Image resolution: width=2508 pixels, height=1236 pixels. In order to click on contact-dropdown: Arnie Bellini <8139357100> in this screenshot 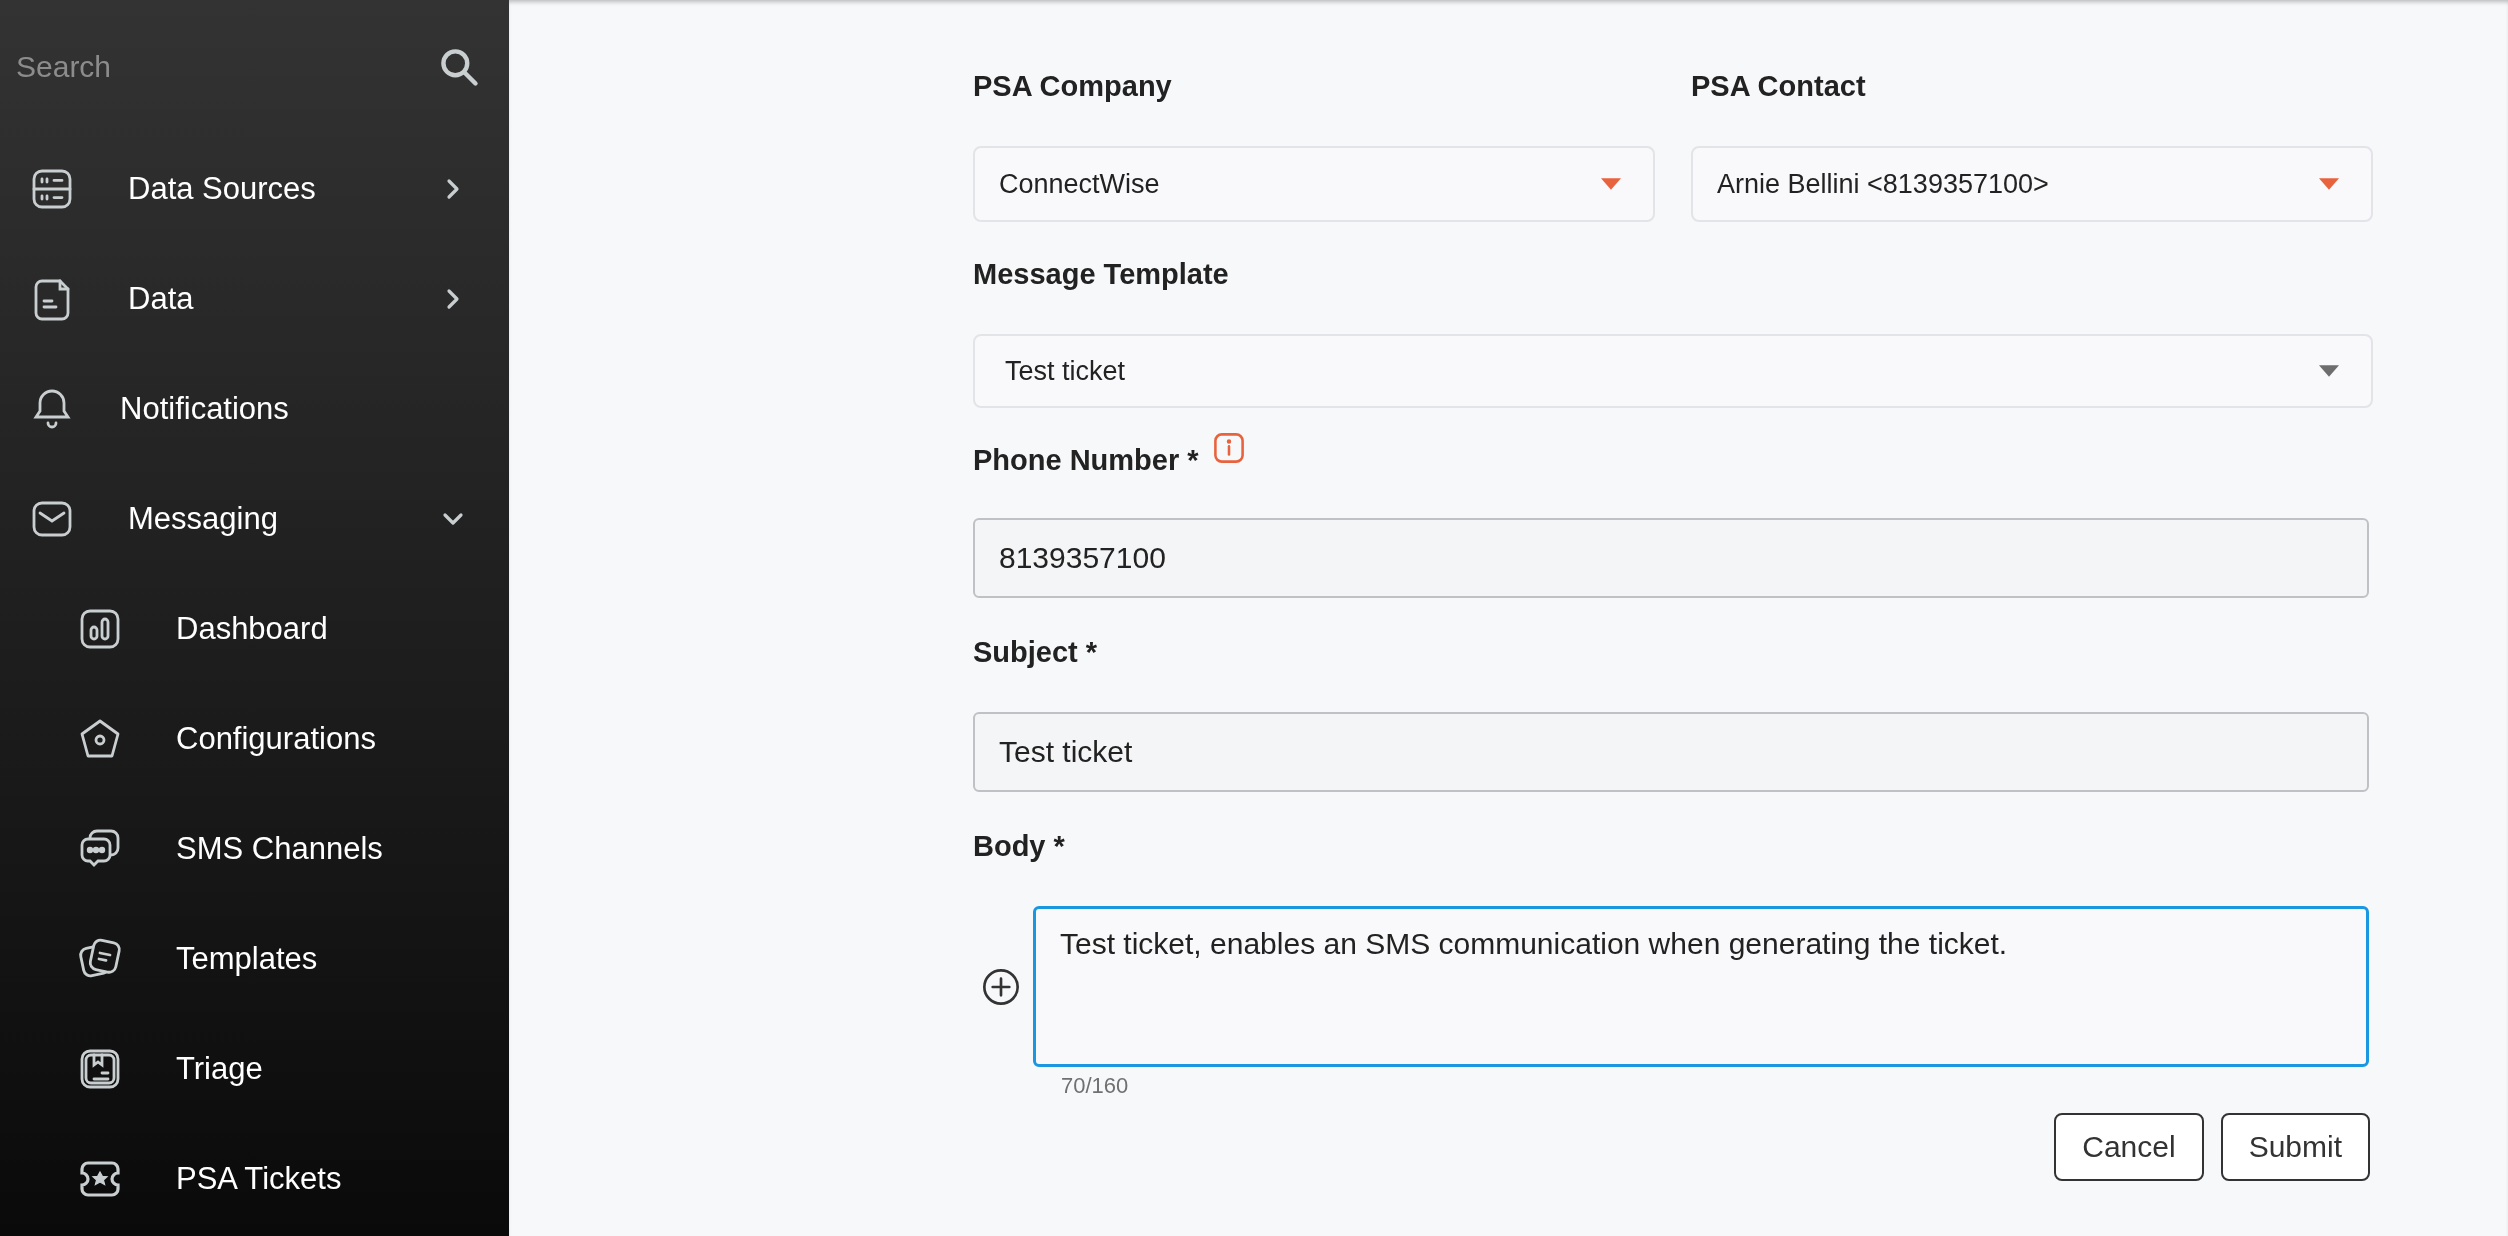, I will do `click(2032, 184)`.